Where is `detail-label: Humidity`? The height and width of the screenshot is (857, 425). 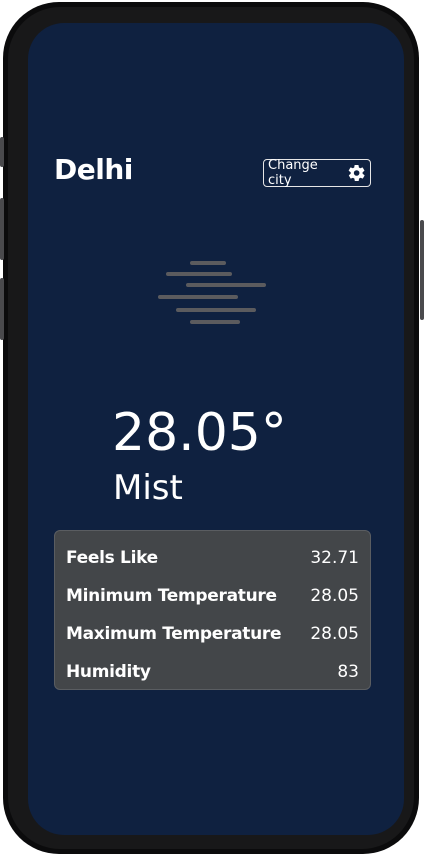
detail-label: Humidity is located at coordinates (108, 672).